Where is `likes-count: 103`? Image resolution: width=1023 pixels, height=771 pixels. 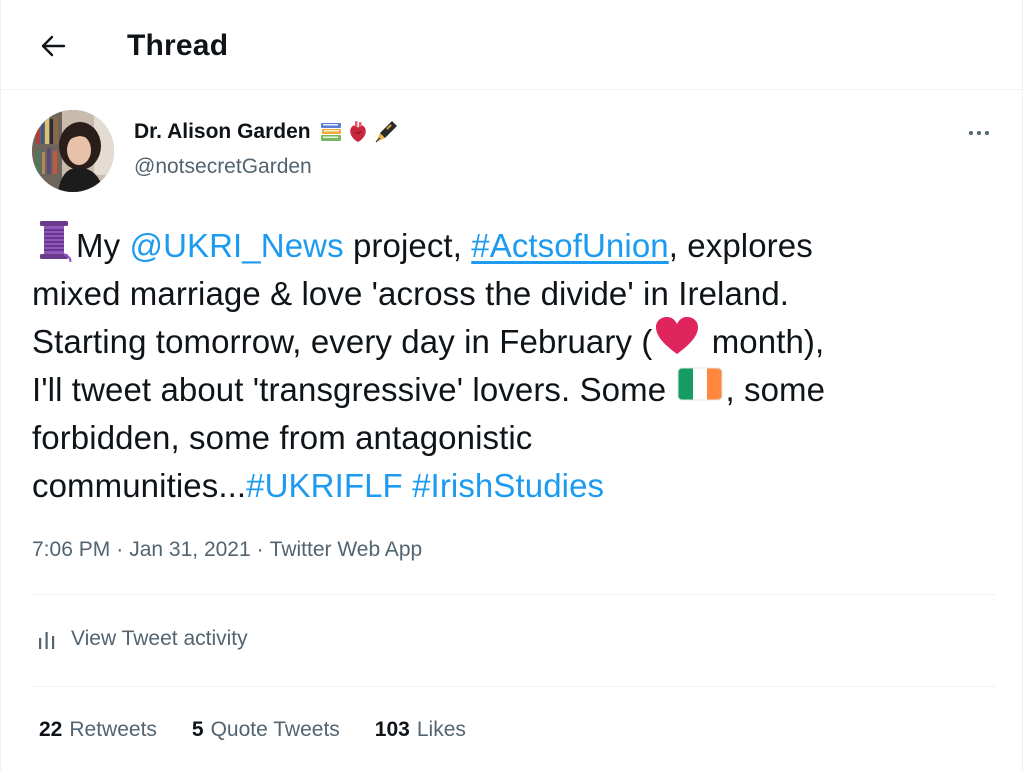
likes-count: 103 is located at coordinates (392, 729).